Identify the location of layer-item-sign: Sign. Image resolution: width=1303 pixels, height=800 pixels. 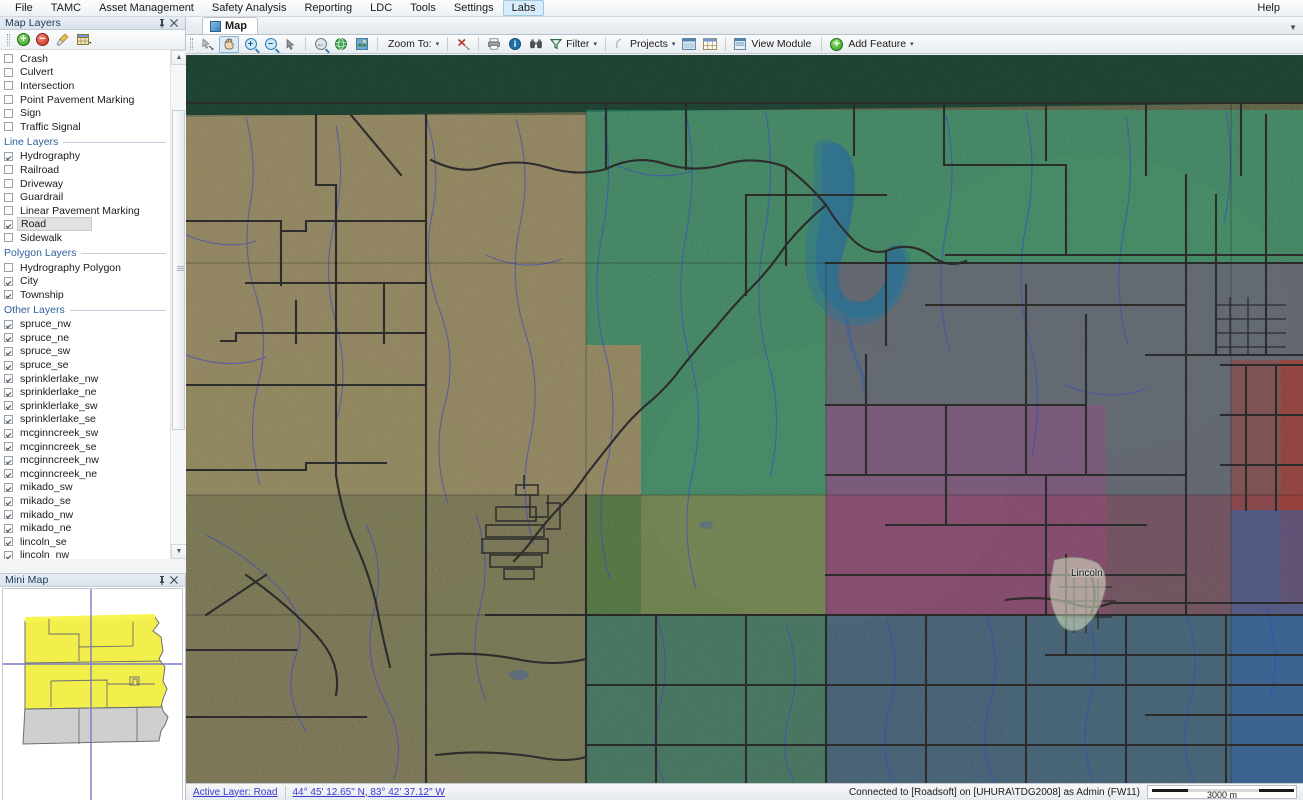
(85, 113).